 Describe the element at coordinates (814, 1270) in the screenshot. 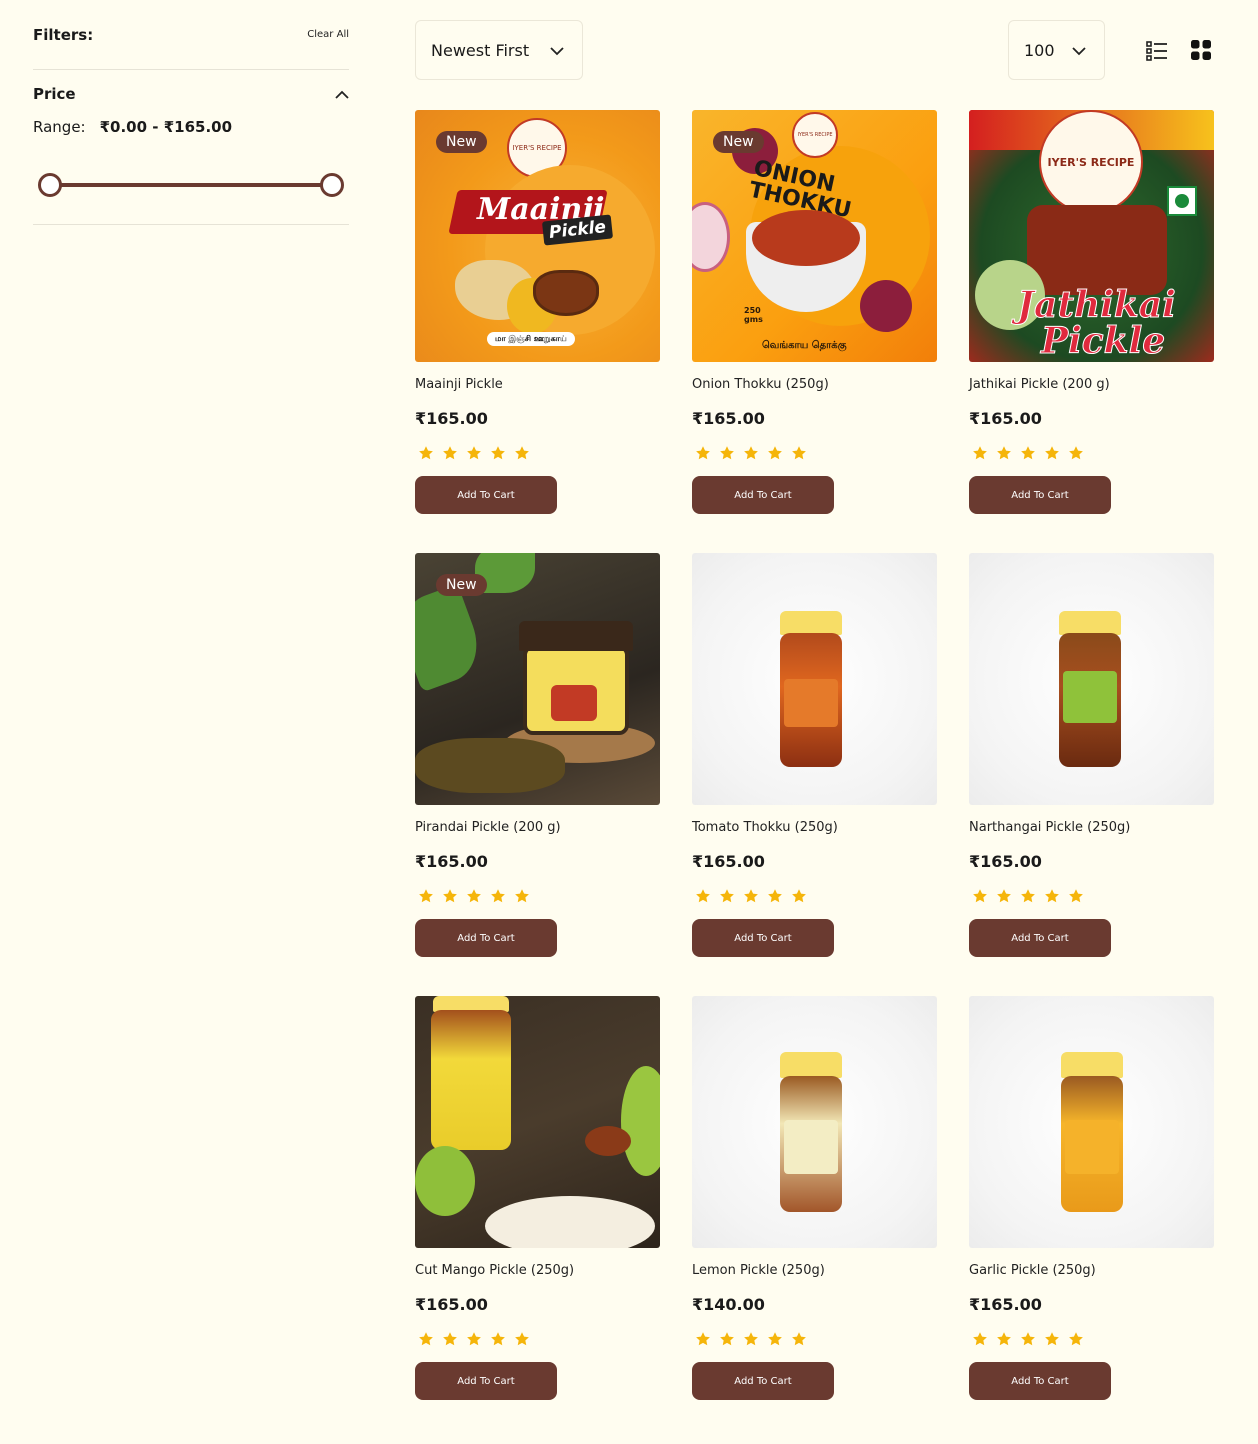

I see `product-name: Lemon Pickle (250g)` at that location.